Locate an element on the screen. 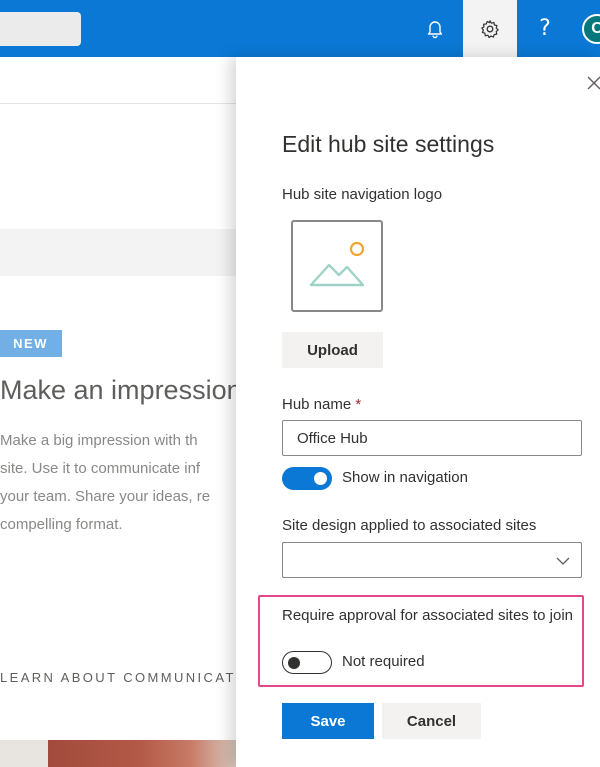 The image size is (600, 767). paragraph-line: your team. Share your ideas, re is located at coordinates (105, 496).